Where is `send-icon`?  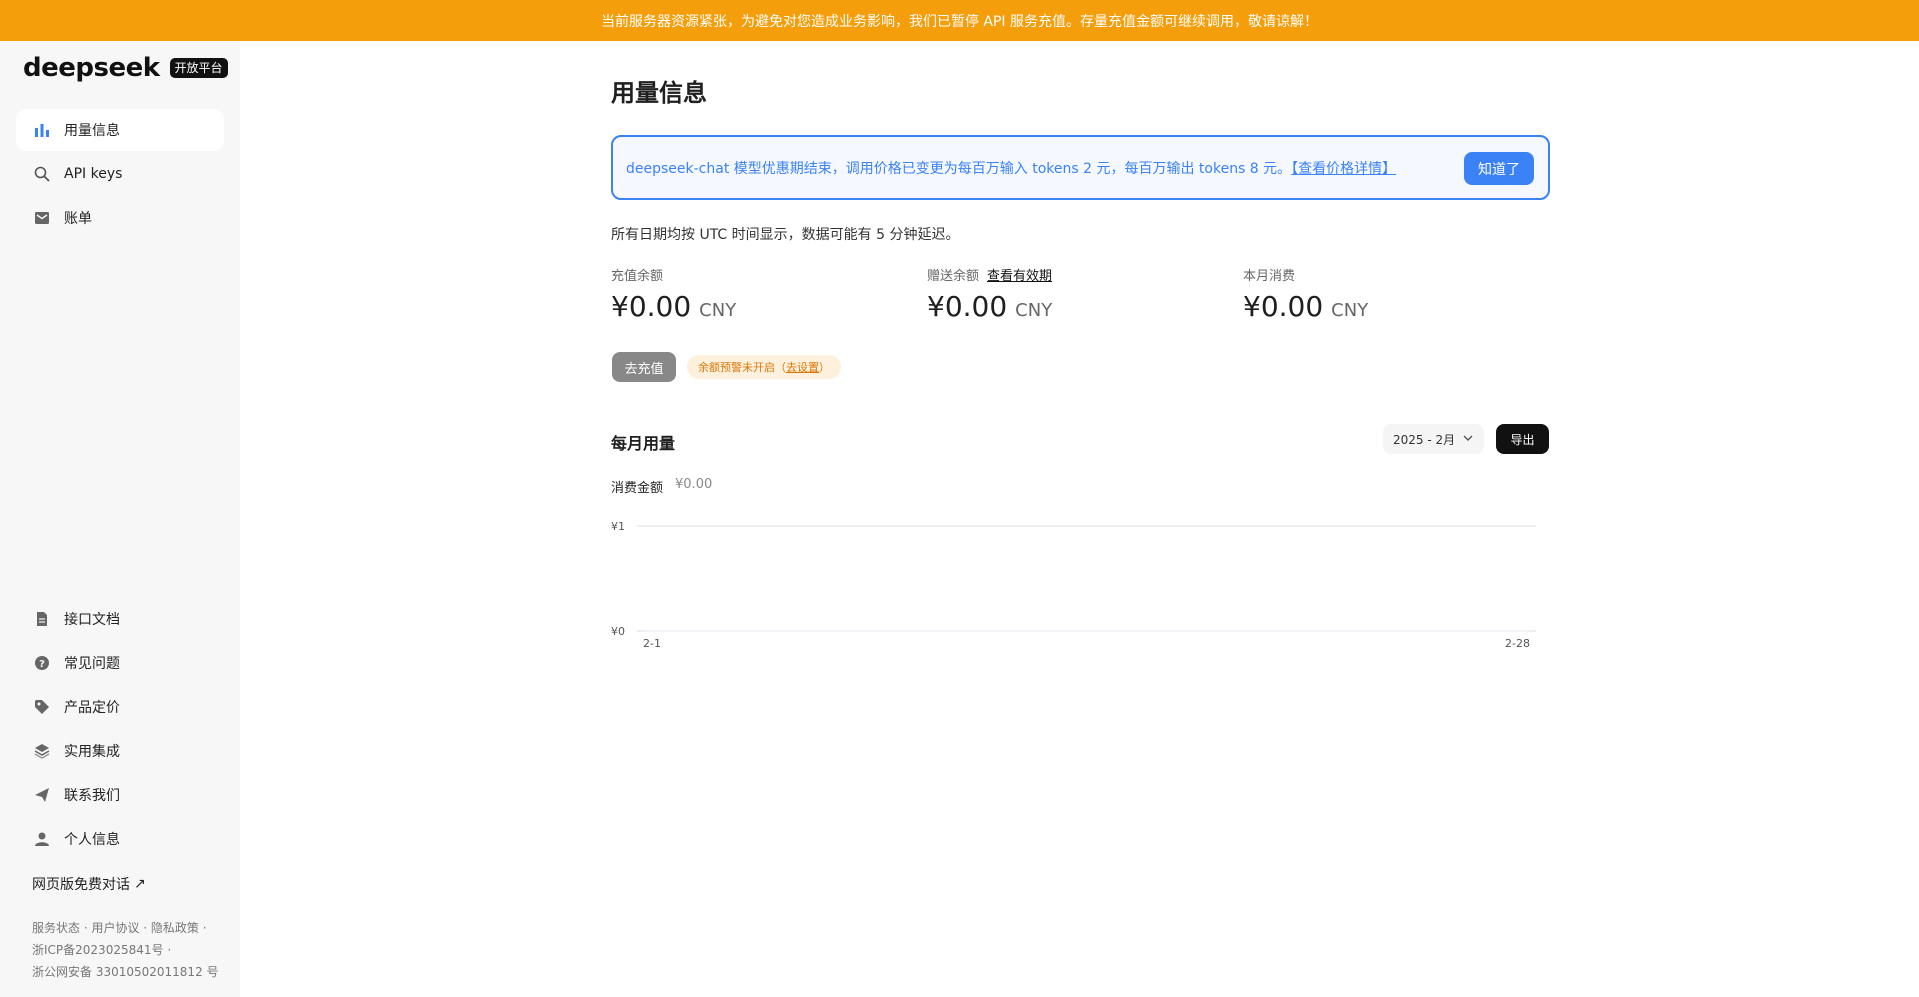 send-icon is located at coordinates (42, 795).